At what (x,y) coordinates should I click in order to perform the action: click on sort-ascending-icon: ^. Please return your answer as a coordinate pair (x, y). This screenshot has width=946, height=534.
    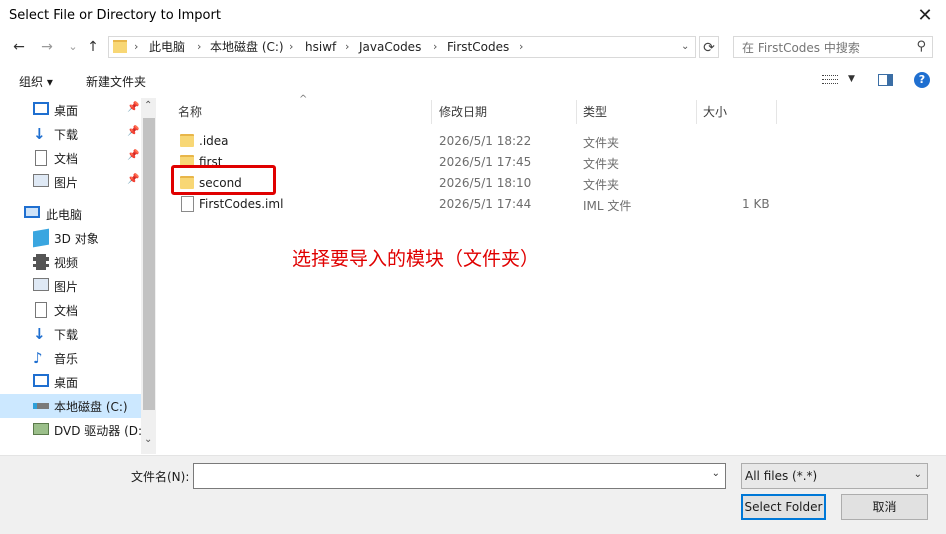
    Looking at the image, I should click on (303, 99).